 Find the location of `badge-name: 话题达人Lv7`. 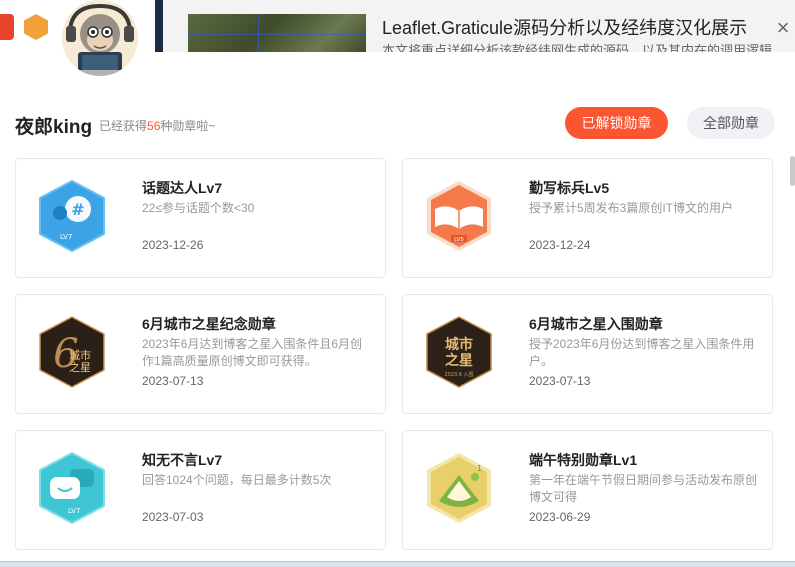

badge-name: 话题达人Lv7 is located at coordinates (182, 188).